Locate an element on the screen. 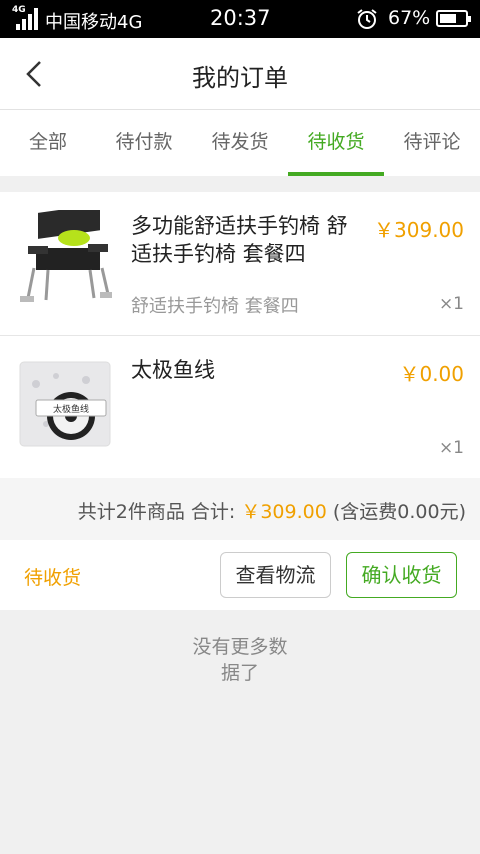  order-status-label: 待收货 is located at coordinates (53, 578).